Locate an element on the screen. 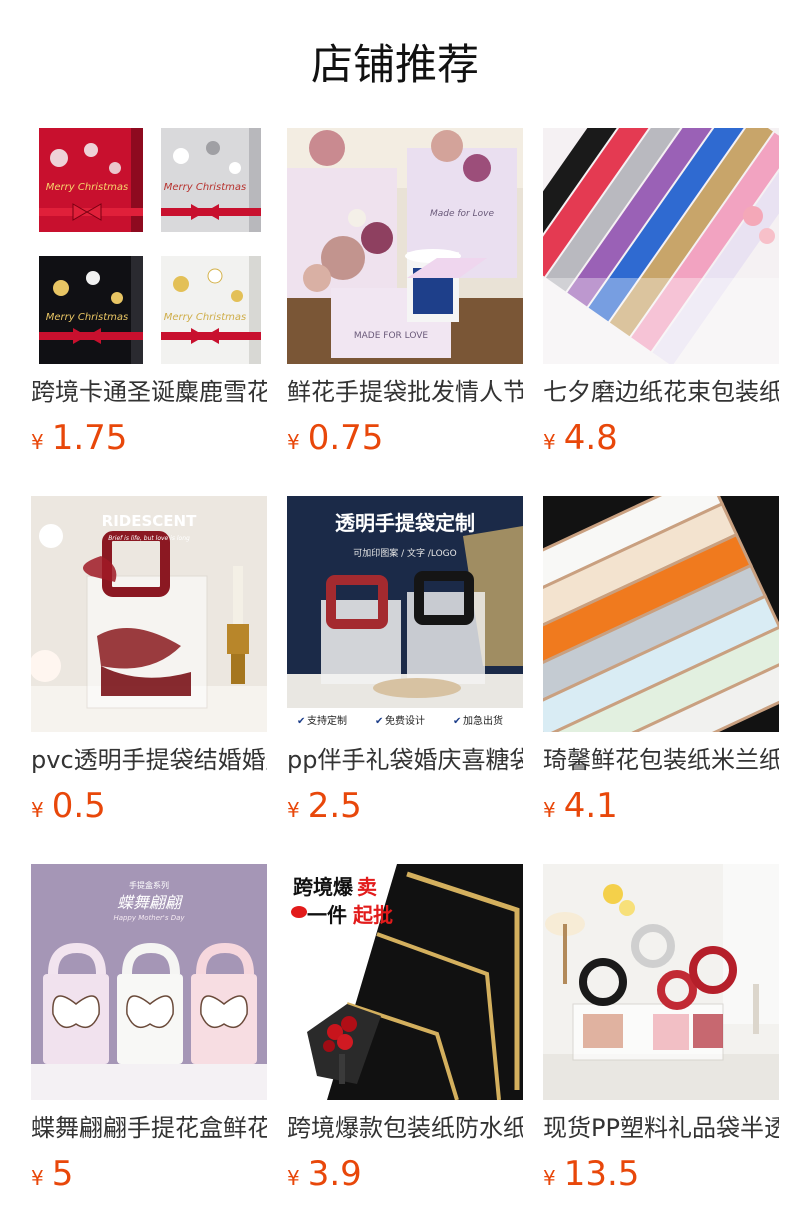  butterfly-flower-box-image: 手提盒系列 蝶舞翩翩 Happy Mother's Day is located at coordinates (149, 982).